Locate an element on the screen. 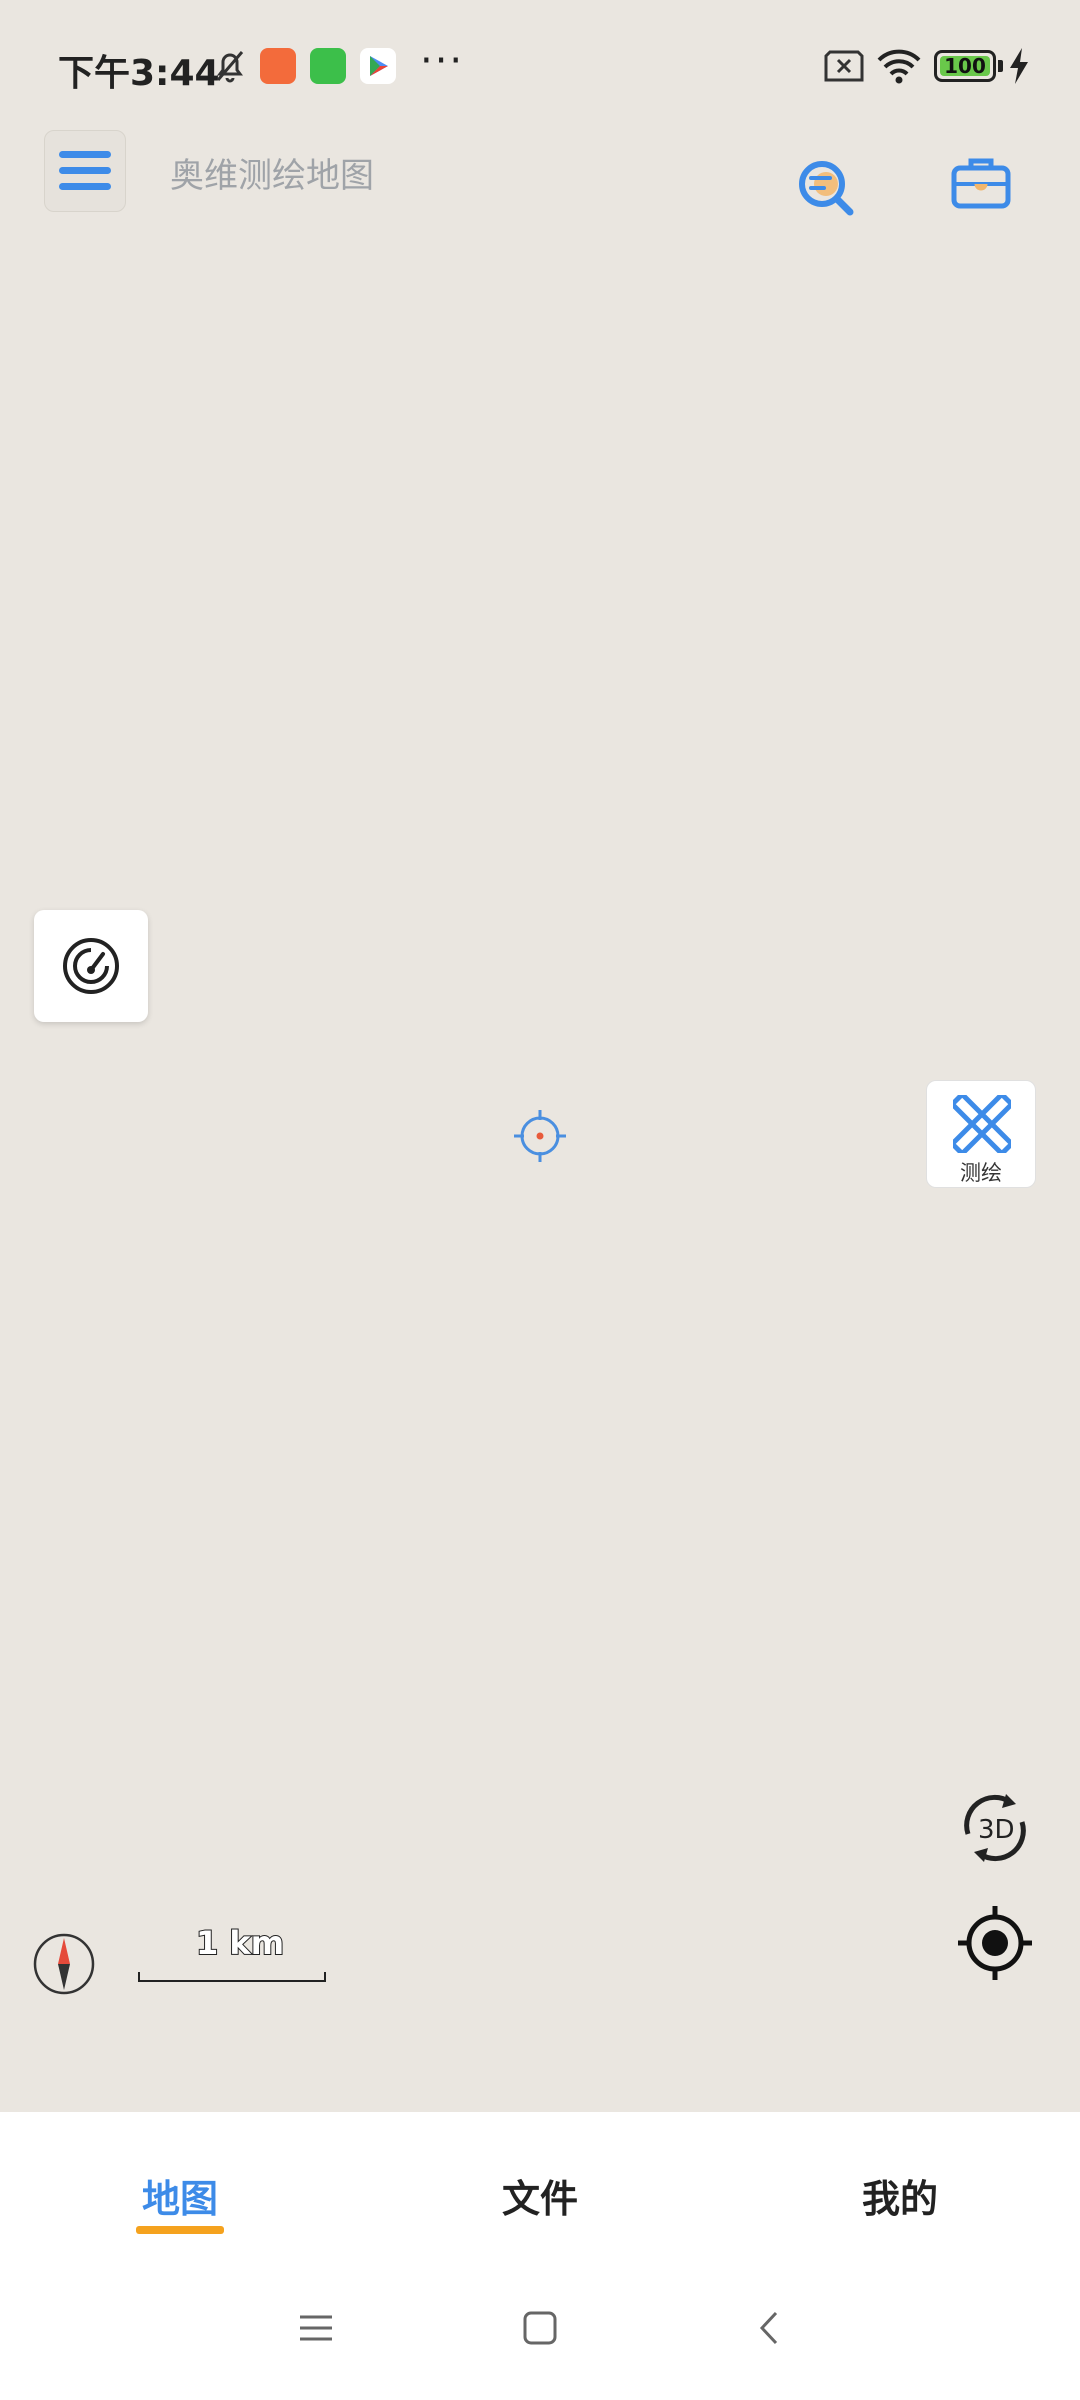 This screenshot has height=2400, width=1080. radar-icon is located at coordinates (91, 966).